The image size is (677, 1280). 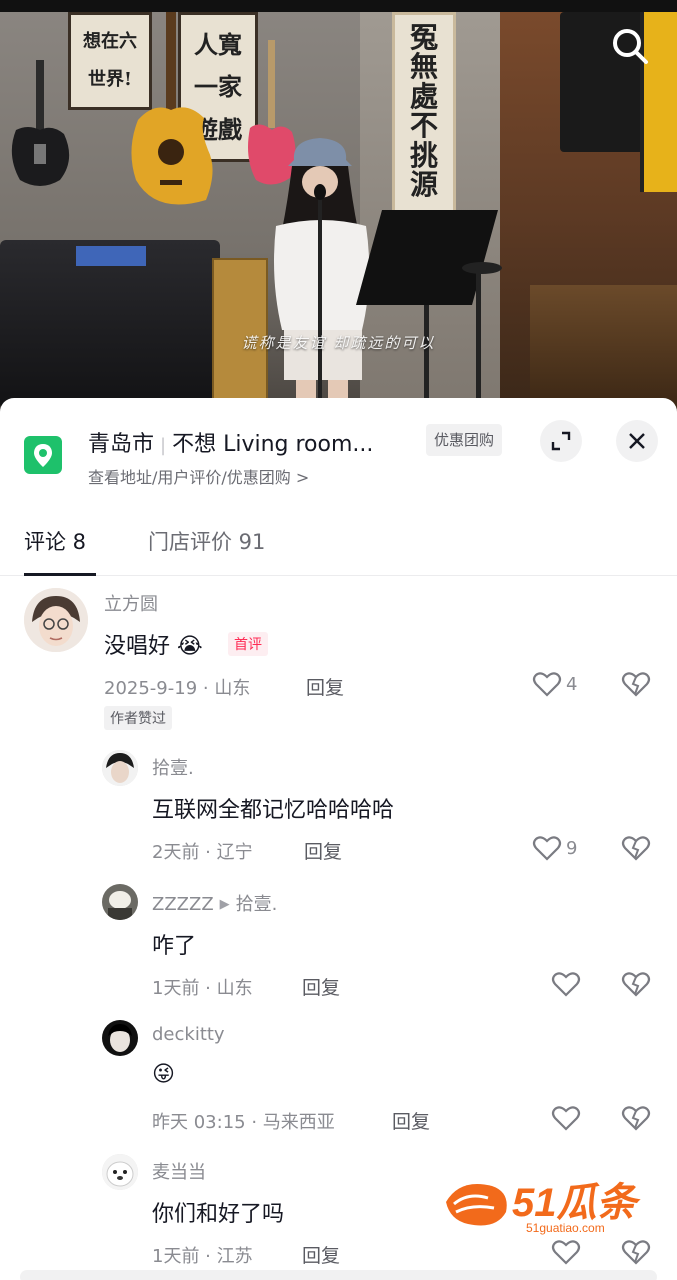 What do you see at coordinates (174, 946) in the screenshot?
I see `comment-text: 咋了` at bounding box center [174, 946].